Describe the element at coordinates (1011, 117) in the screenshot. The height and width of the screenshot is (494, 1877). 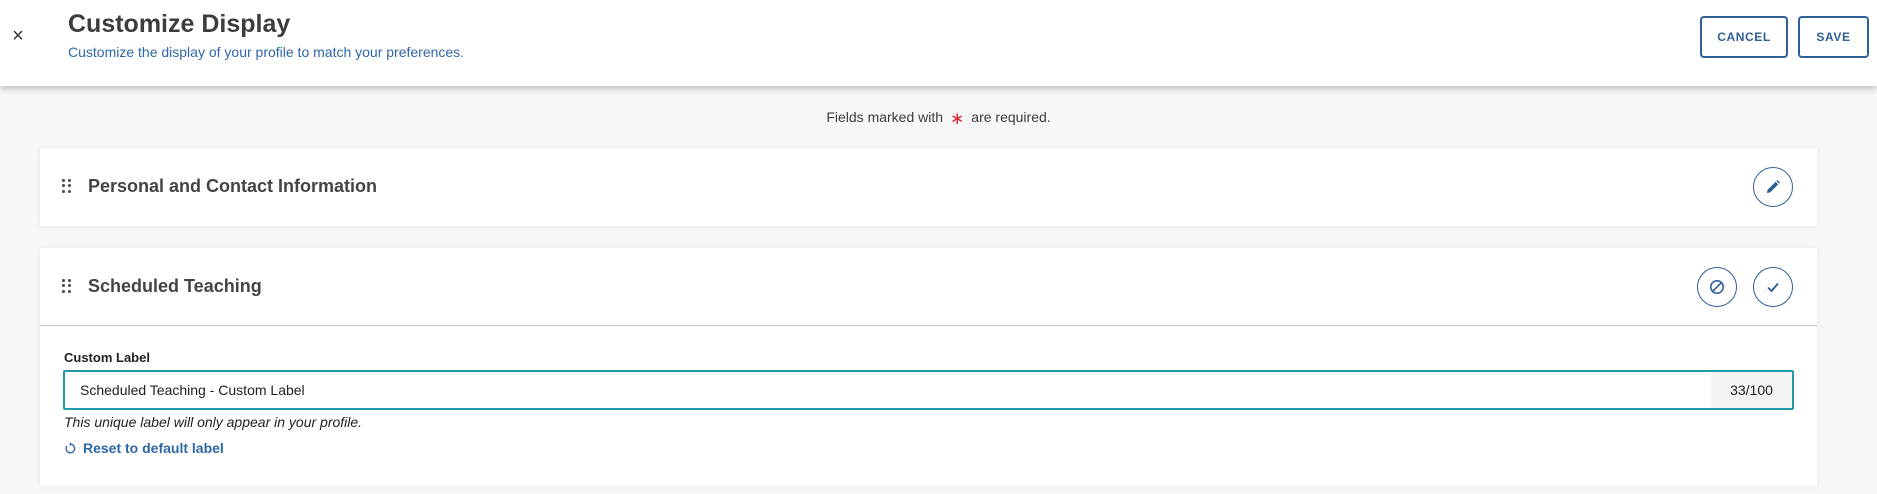
I see `required-note-suffix: are required.` at that location.